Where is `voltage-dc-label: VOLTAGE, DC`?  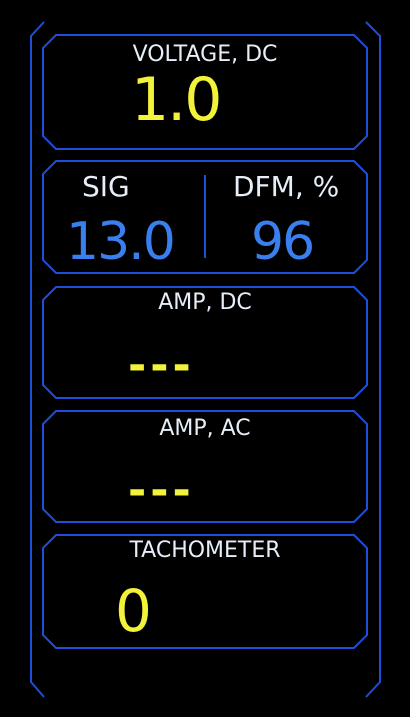 voltage-dc-label: VOLTAGE, DC is located at coordinates (205, 54).